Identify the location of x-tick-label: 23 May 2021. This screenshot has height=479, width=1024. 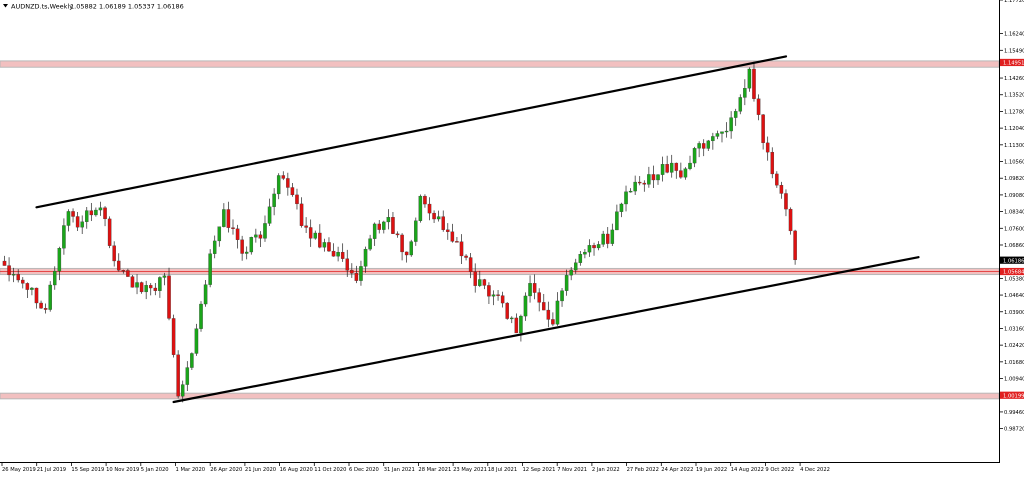
(470, 470).